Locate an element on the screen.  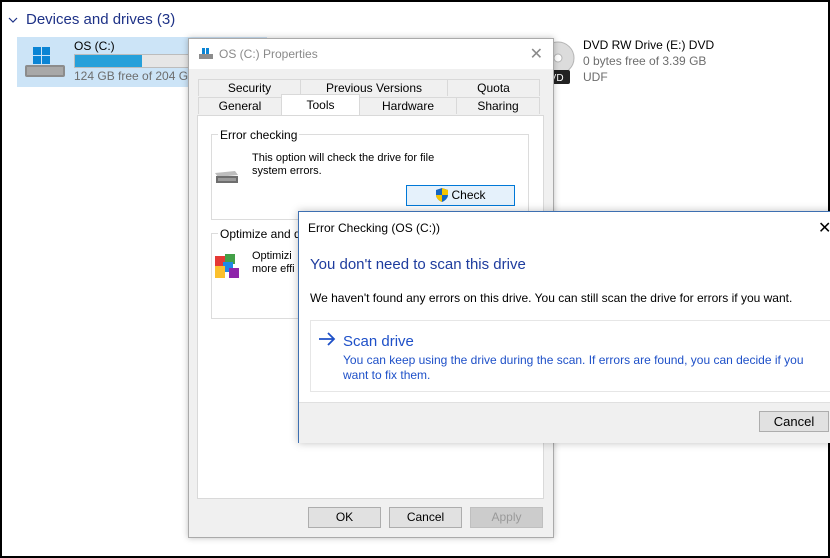
error-dialog-footer: Cancel is located at coordinates (564, 422).